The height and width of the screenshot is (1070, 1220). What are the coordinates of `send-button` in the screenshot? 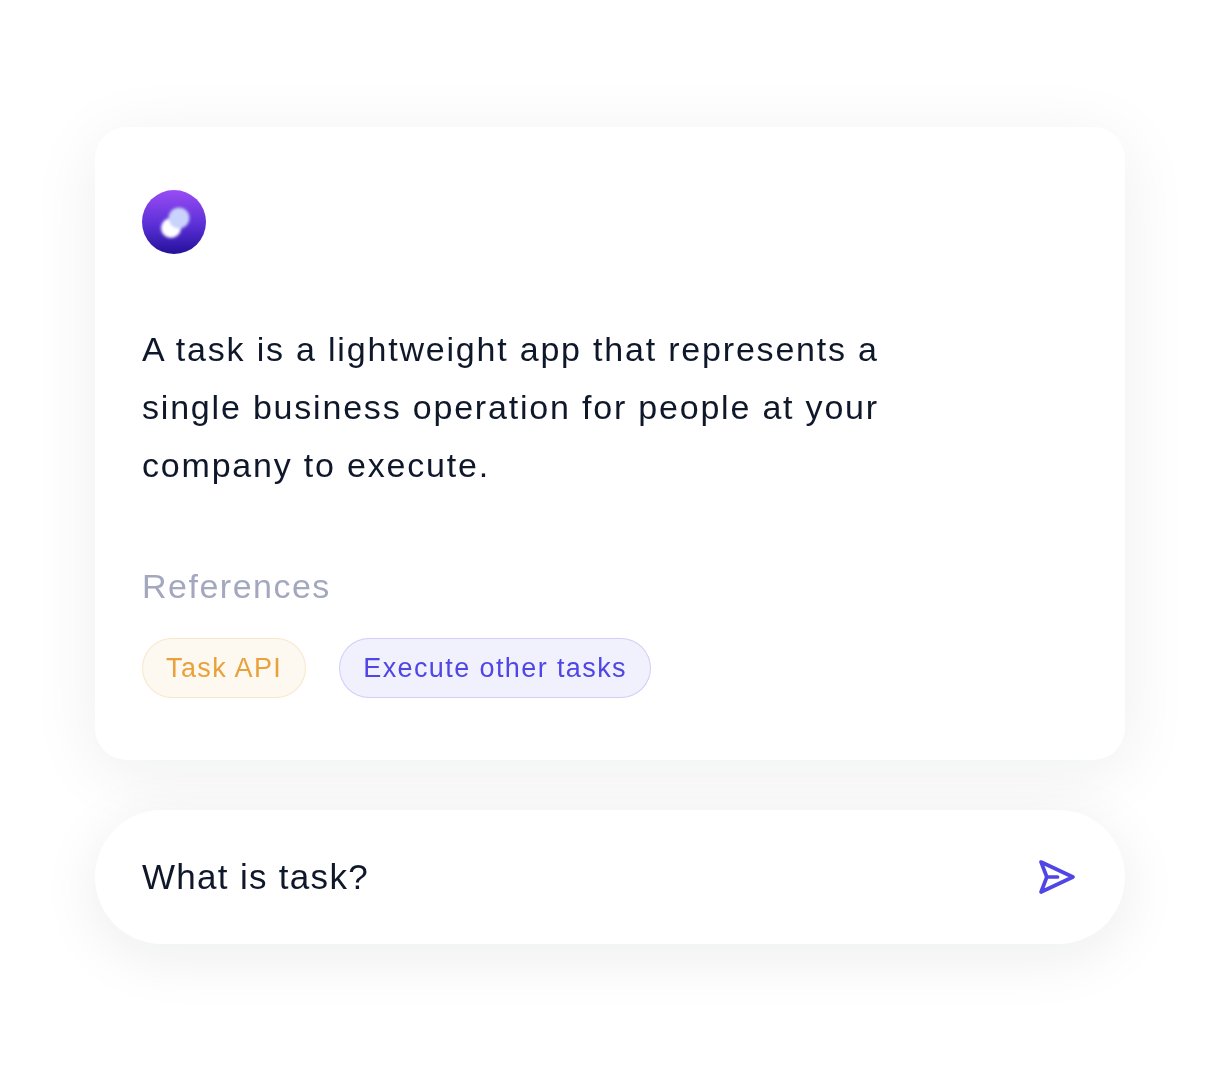 It's located at (1057, 877).